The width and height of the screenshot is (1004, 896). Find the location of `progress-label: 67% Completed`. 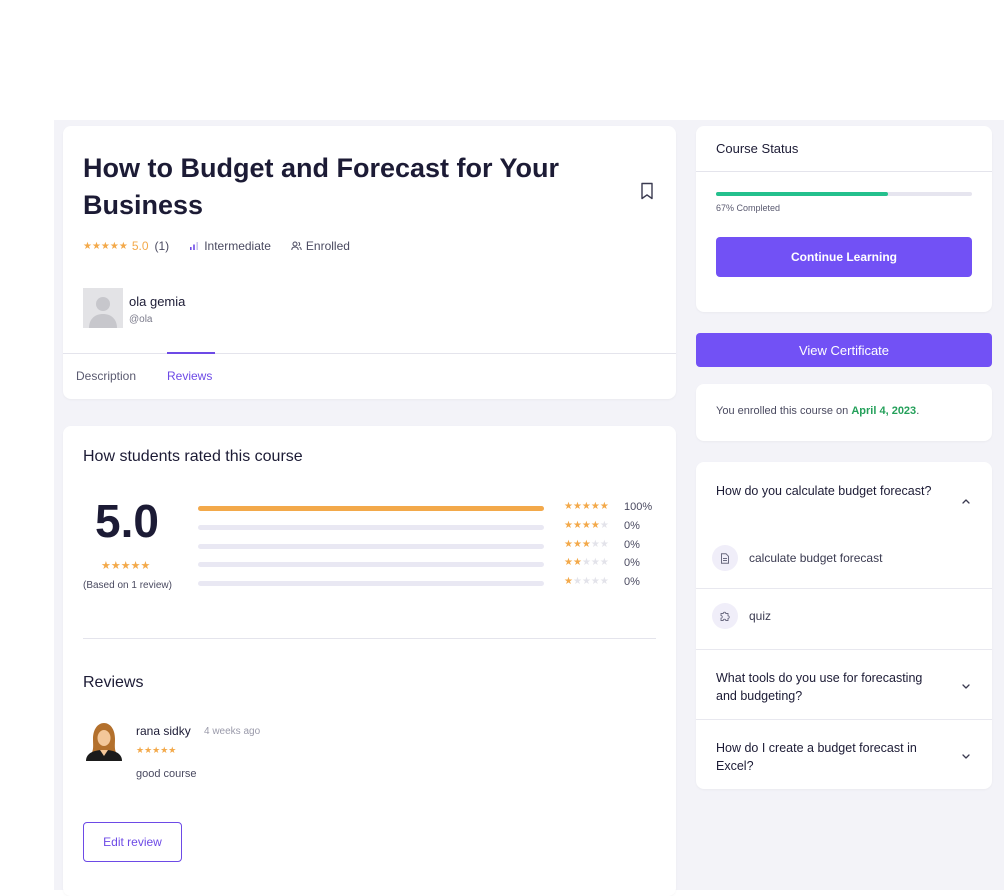

progress-label: 67% Completed is located at coordinates (748, 208).